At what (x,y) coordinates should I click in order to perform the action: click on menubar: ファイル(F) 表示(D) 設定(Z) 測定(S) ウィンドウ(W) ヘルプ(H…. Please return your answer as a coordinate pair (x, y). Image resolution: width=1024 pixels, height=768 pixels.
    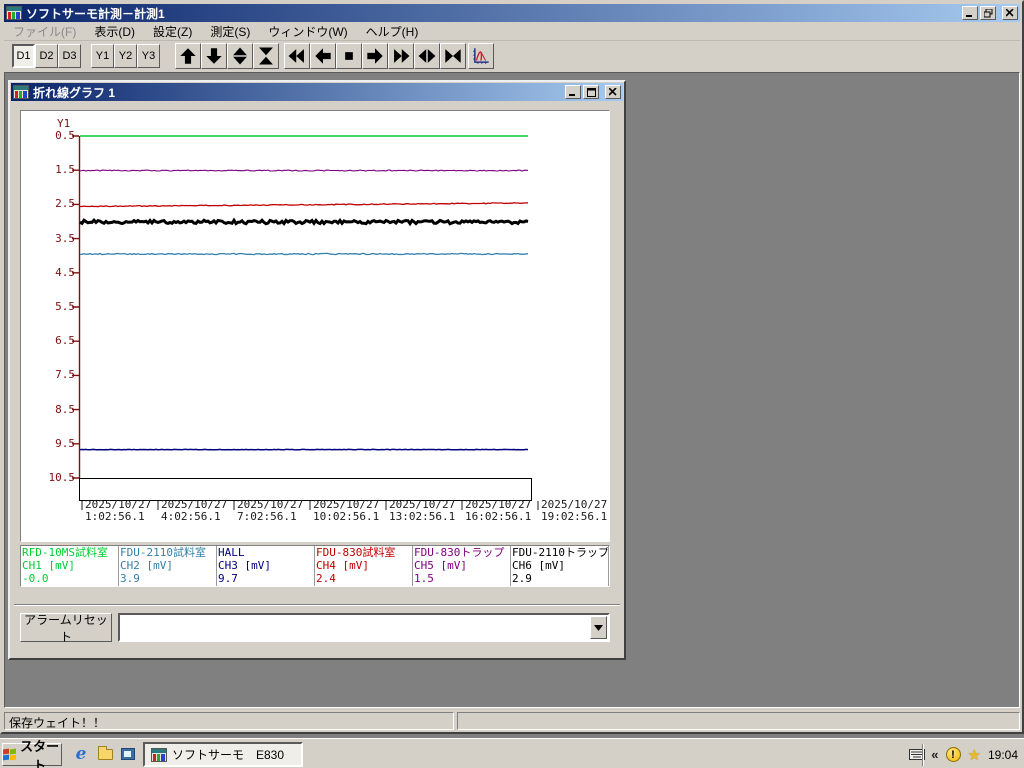
    Looking at the image, I should click on (512, 31).